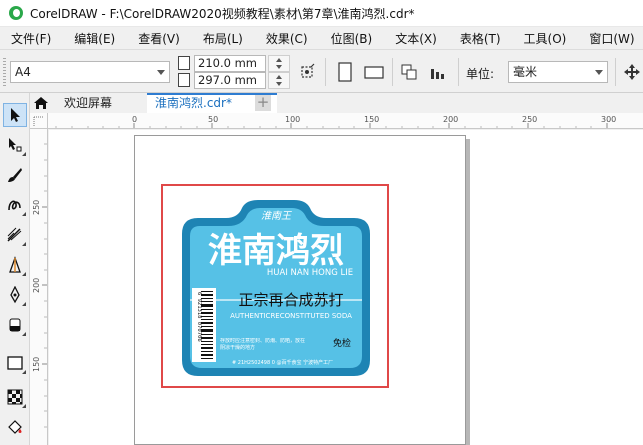  What do you see at coordinates (184, 63) in the screenshot?
I see `width-icon` at bounding box center [184, 63].